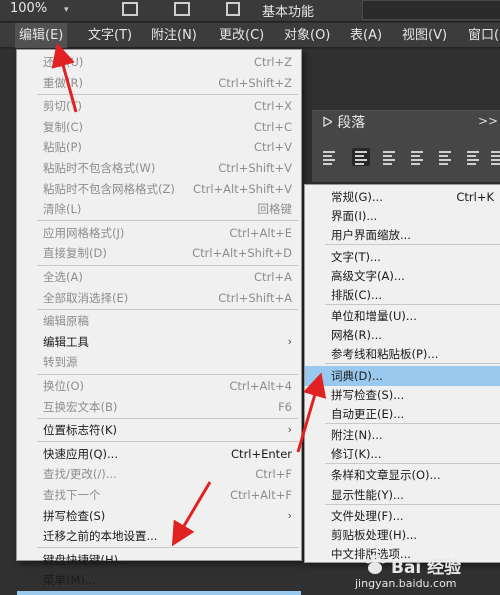 The height and width of the screenshot is (595, 500). Describe the element at coordinates (28, 8) in the screenshot. I see `zoom-level: 100%` at that location.